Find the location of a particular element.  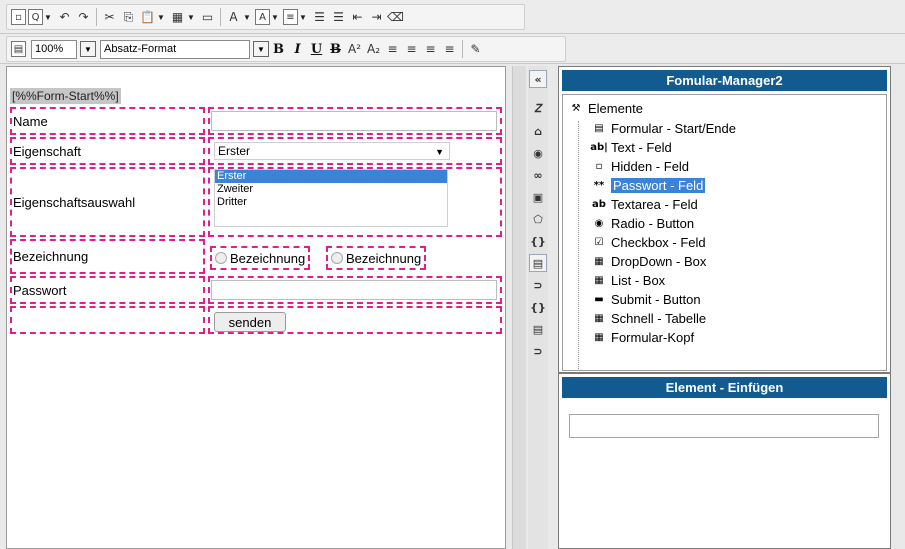

tree-root: ⚒ Elemente is located at coordinates (605, 108).